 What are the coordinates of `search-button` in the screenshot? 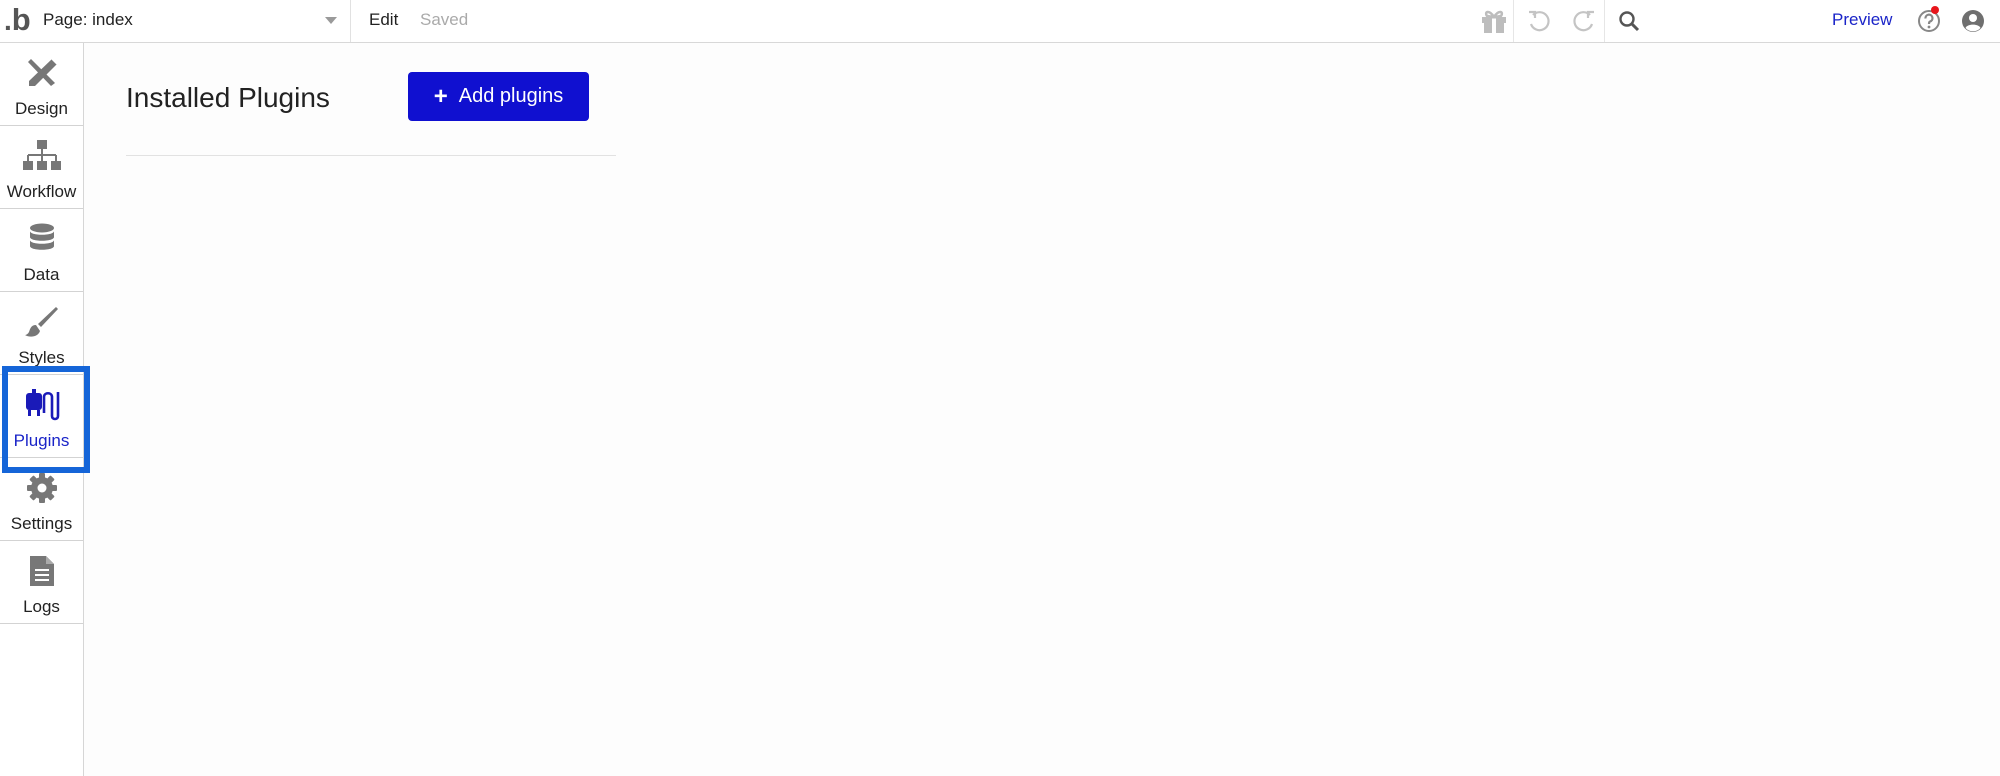 It's located at (1629, 21).